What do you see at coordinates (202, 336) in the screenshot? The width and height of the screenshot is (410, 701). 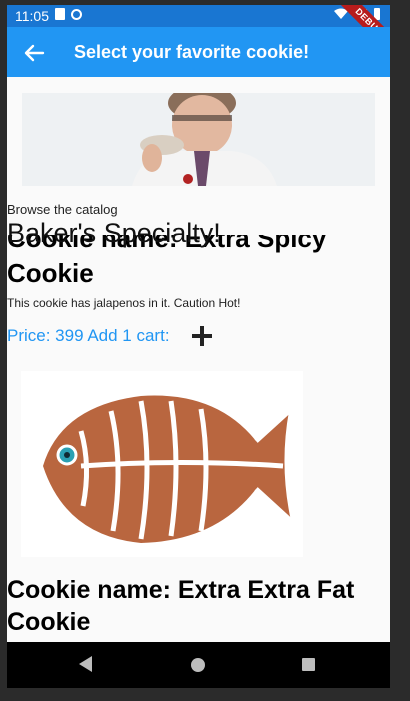 I see `add-to-cart-icon` at bounding box center [202, 336].